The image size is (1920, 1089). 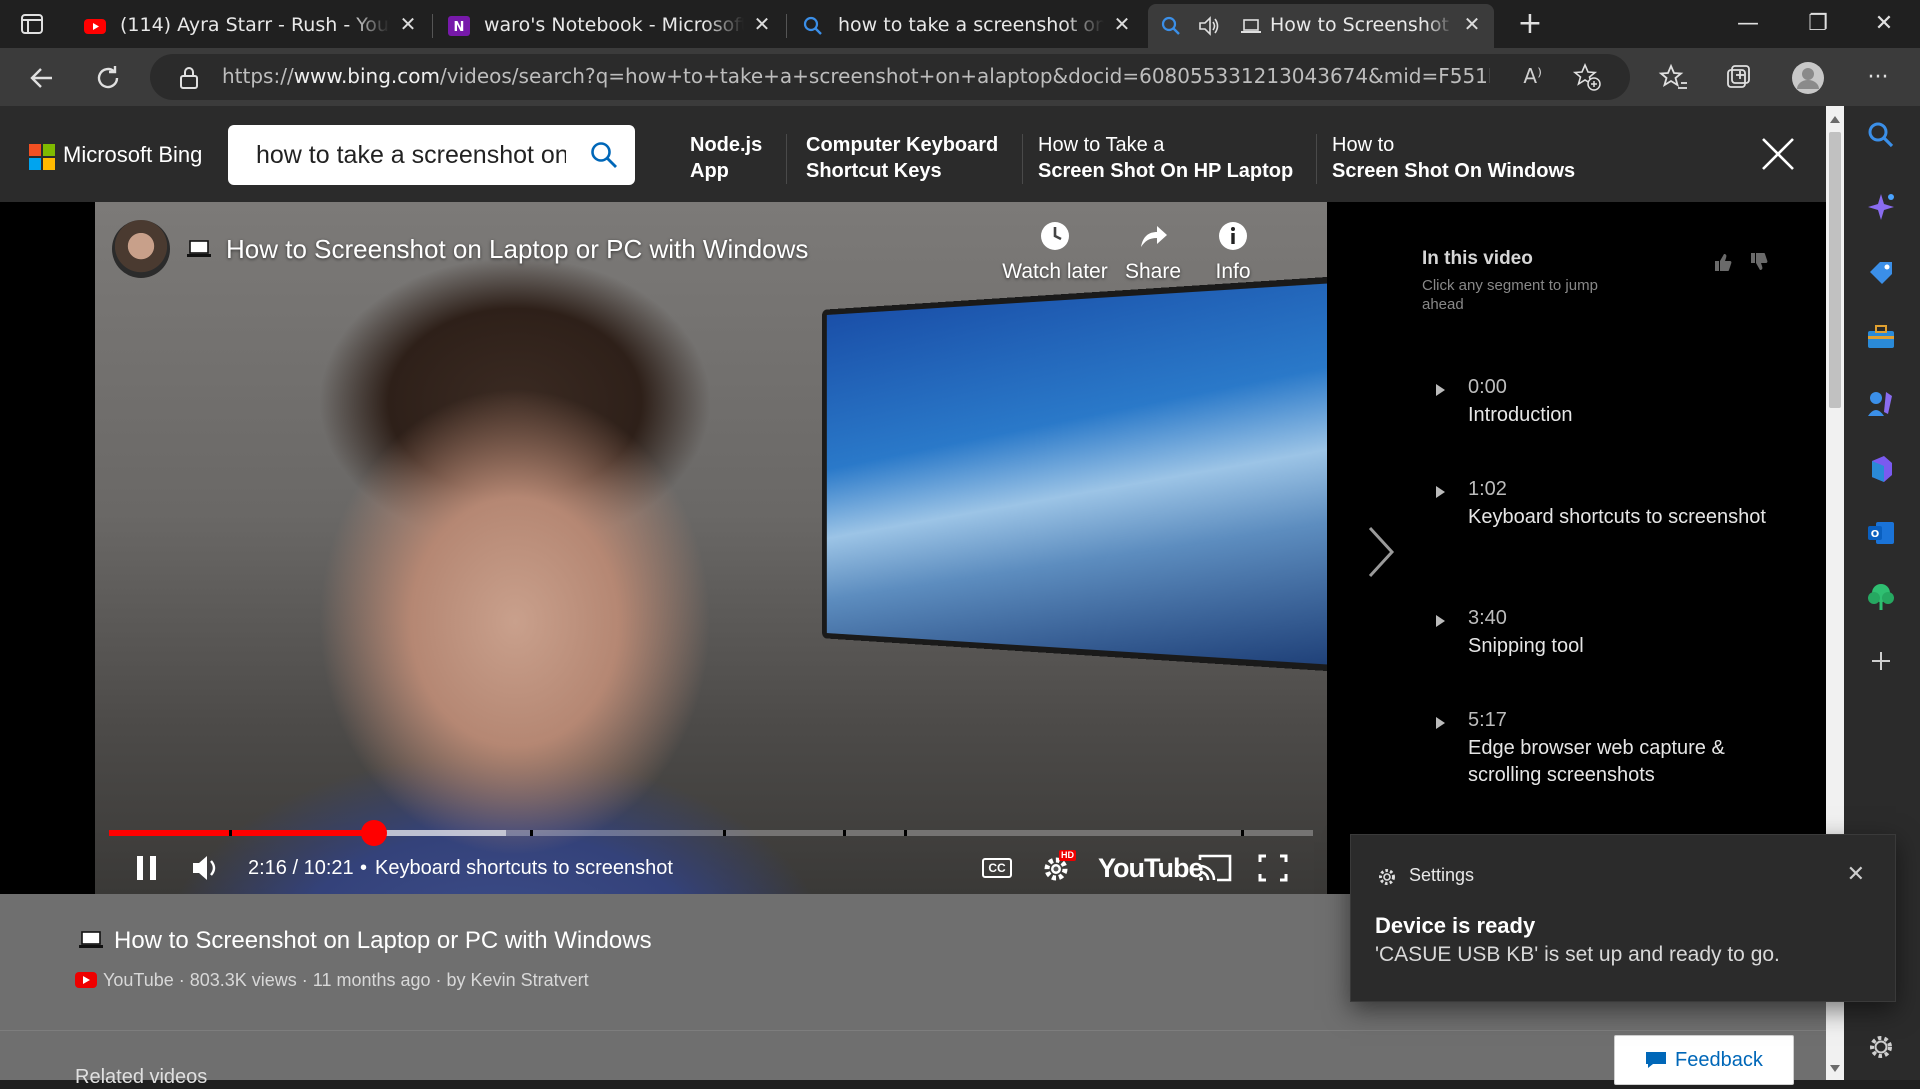 What do you see at coordinates (1835, 270) in the screenshot?
I see `scrollbar-thumb` at bounding box center [1835, 270].